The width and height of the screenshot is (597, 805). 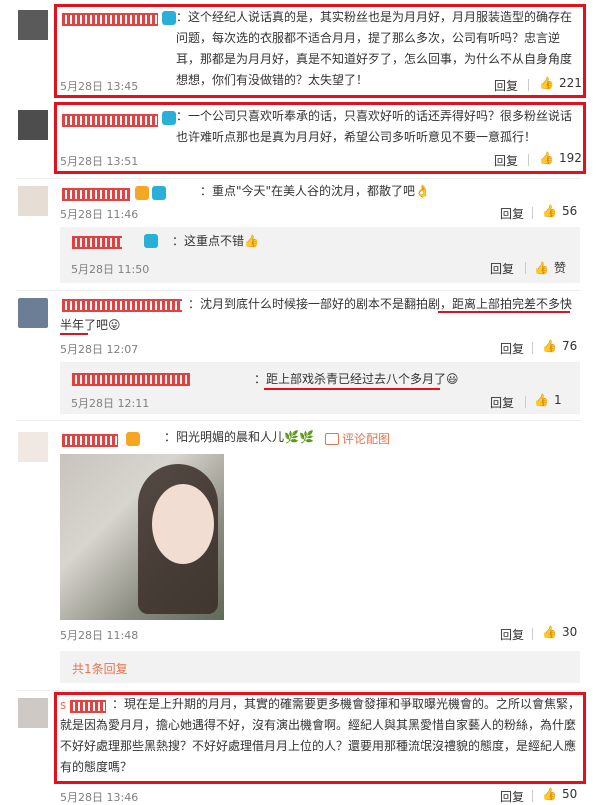 What do you see at coordinates (366, 438) in the screenshot?
I see `comment-picture-link: 评论配图` at bounding box center [366, 438].